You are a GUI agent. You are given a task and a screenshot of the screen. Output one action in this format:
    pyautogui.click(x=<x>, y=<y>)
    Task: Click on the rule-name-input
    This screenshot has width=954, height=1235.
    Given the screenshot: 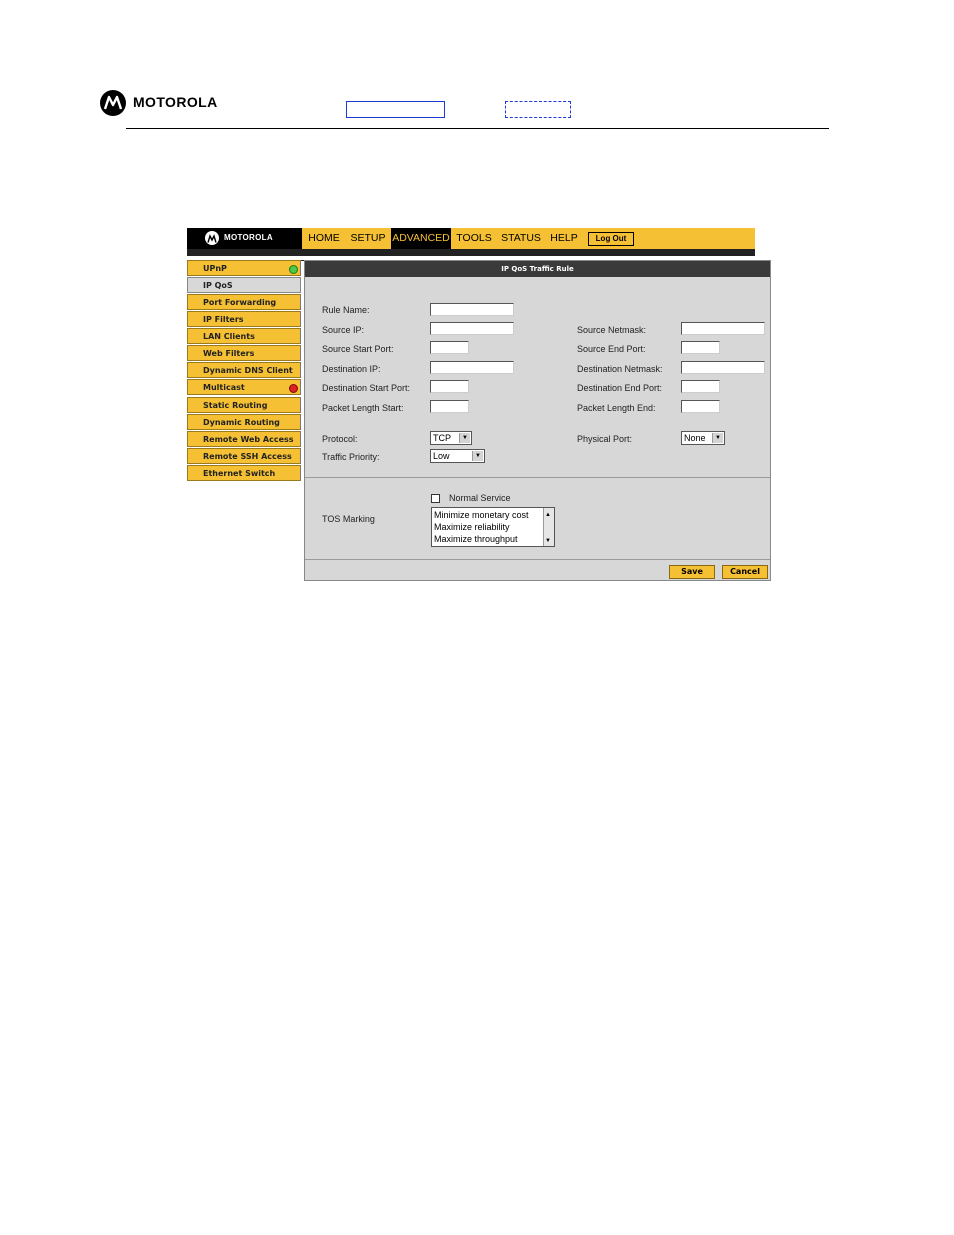 What is the action you would take?
    pyautogui.click(x=472, y=309)
    